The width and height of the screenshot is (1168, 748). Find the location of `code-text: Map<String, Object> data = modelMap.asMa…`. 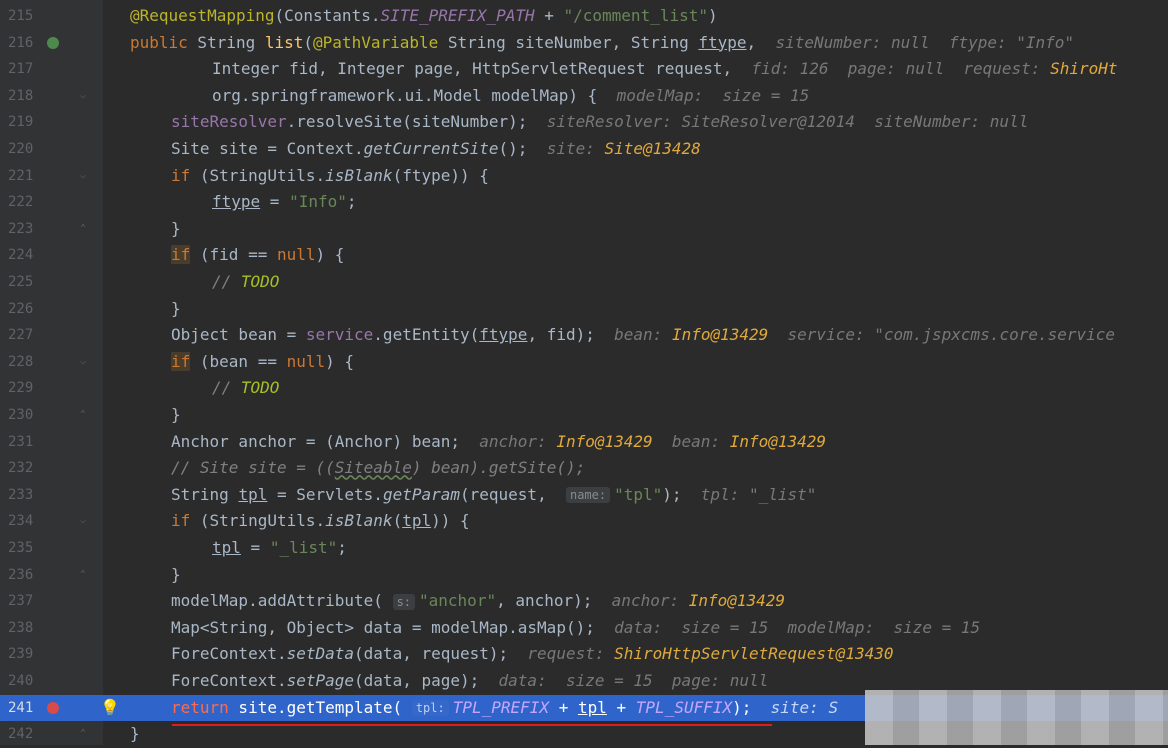

code-text: Map<String, Object> data = modelMap.asMa… is located at coordinates (575, 628).